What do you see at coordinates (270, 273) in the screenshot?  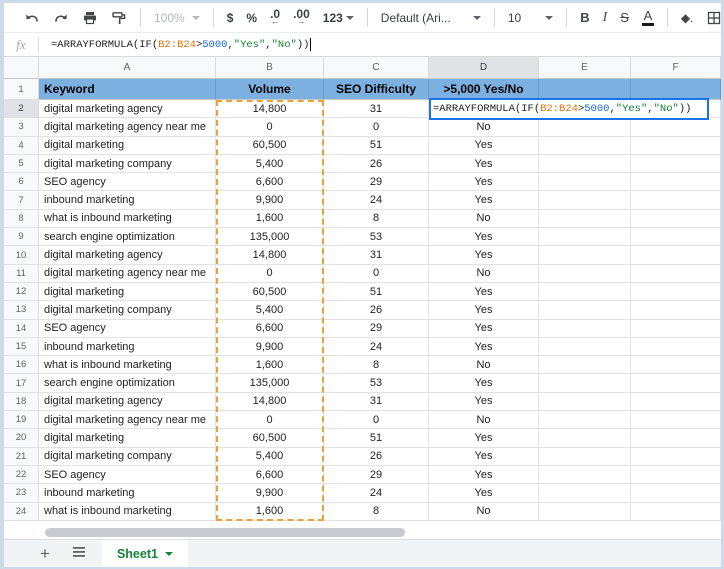 I see `cell-B11: 0` at bounding box center [270, 273].